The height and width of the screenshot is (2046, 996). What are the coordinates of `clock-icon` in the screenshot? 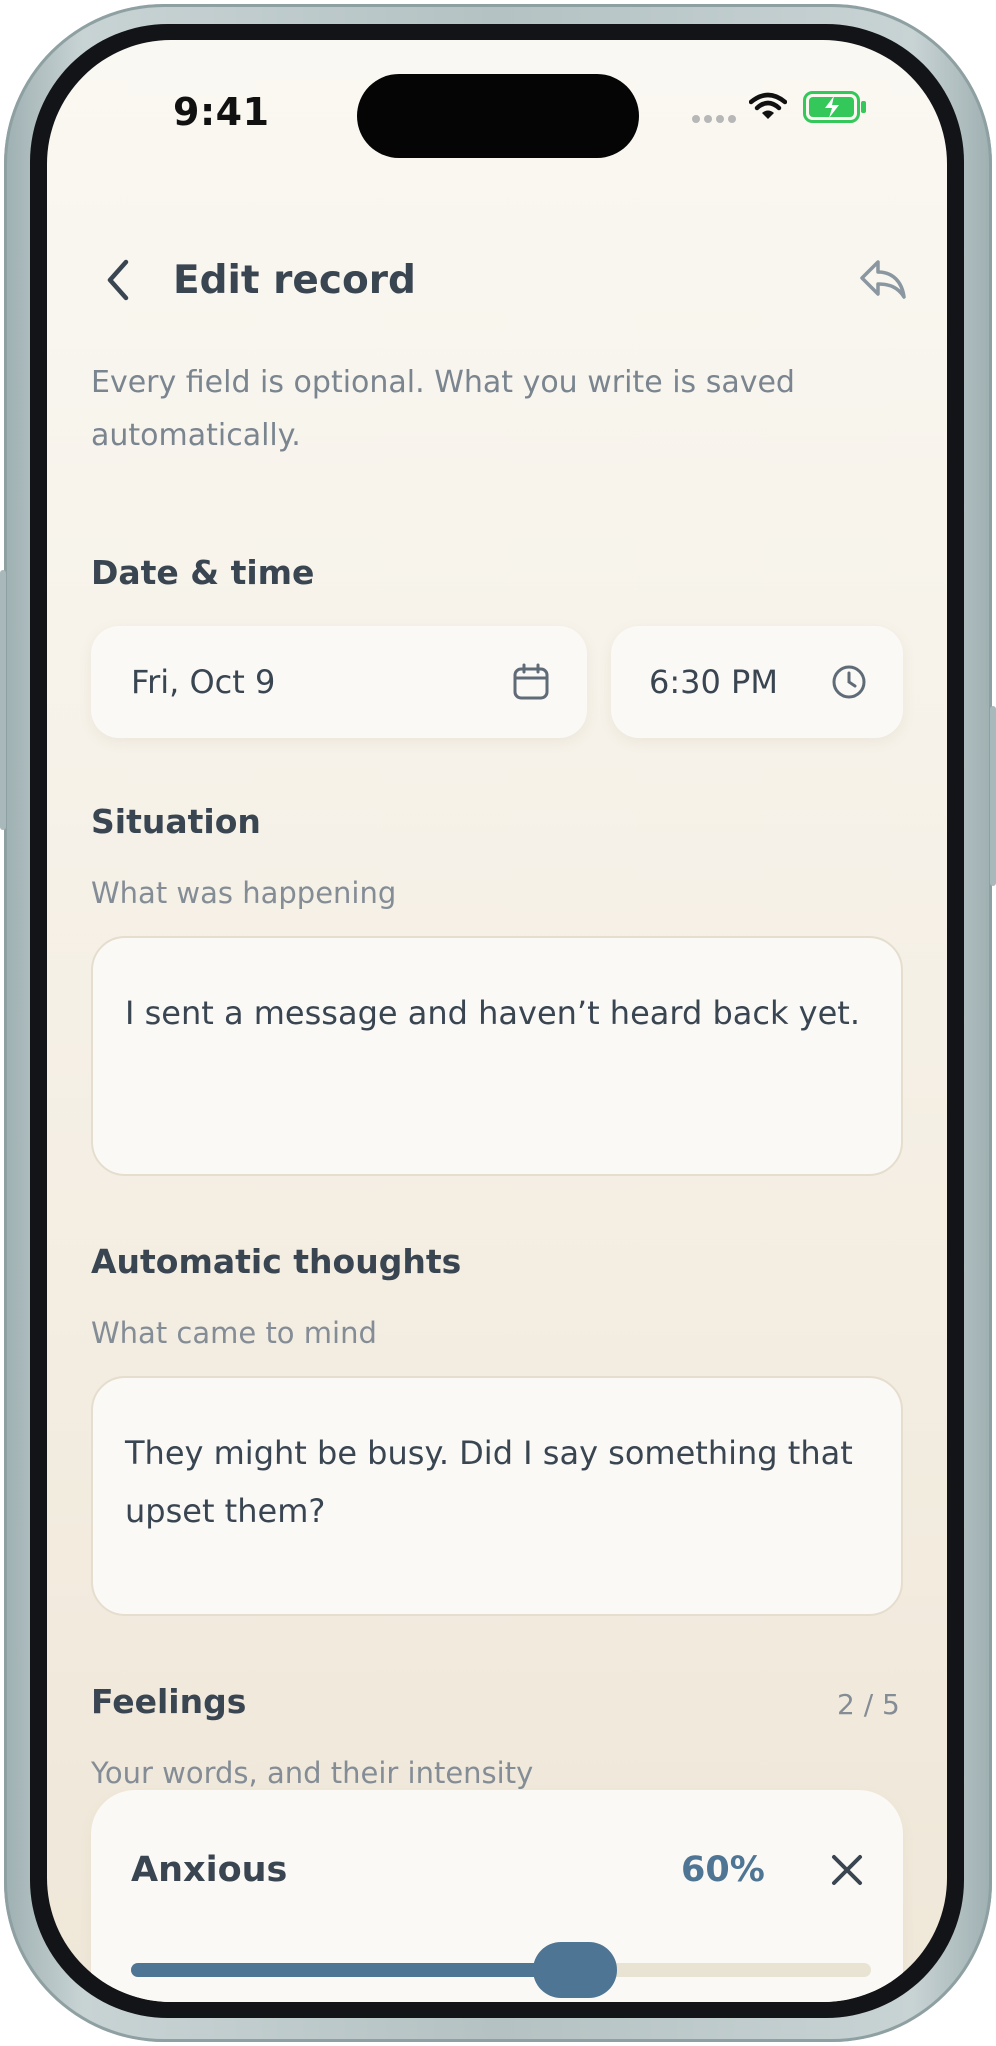 It's located at (849, 682).